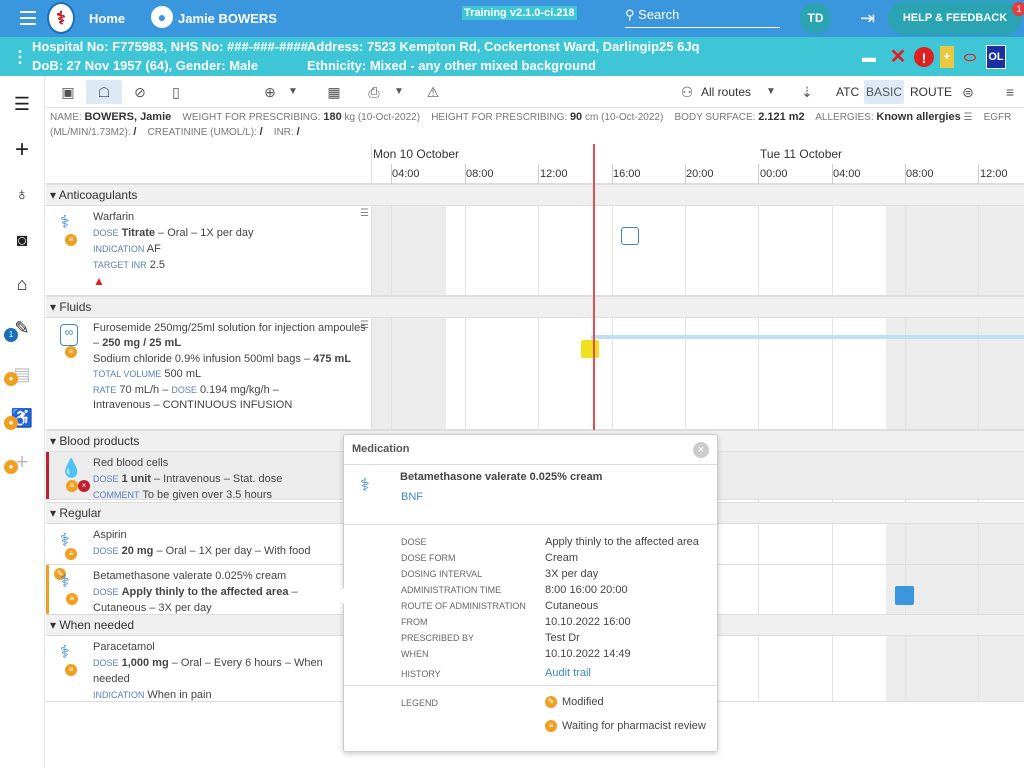 The image size is (1024, 768). What do you see at coordinates (630, 236) in the screenshot?
I see `scheduled-dose-marker` at bounding box center [630, 236].